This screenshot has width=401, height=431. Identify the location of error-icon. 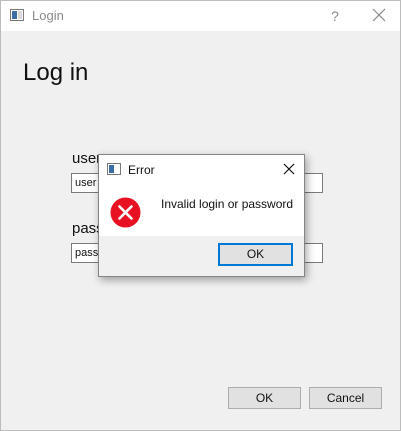
(125, 212).